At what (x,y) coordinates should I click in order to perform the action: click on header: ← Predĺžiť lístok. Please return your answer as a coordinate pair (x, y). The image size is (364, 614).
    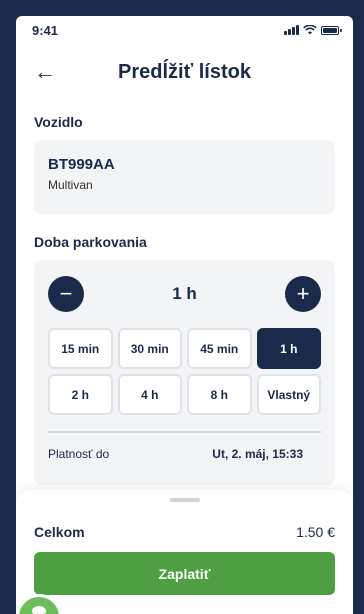
    Looking at the image, I should click on (184, 72).